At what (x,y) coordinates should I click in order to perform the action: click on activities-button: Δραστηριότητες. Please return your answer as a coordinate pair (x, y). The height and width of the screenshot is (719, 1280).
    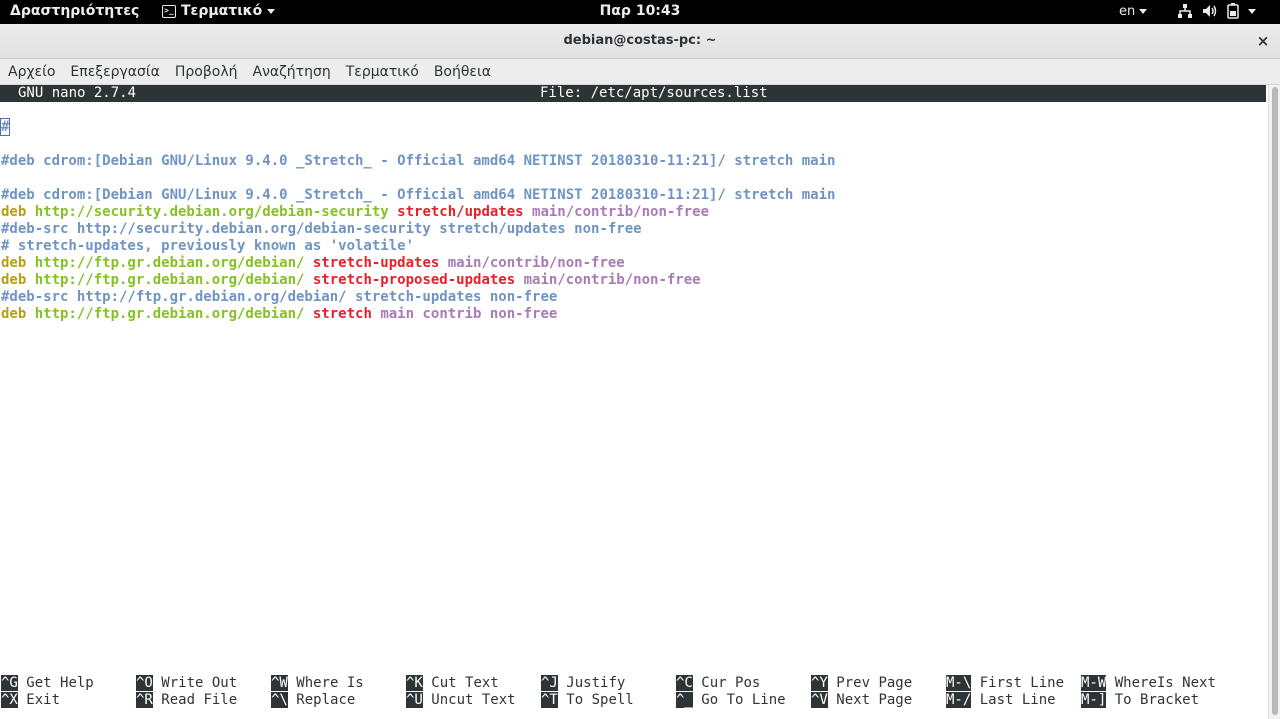
    Looking at the image, I should click on (74, 11).